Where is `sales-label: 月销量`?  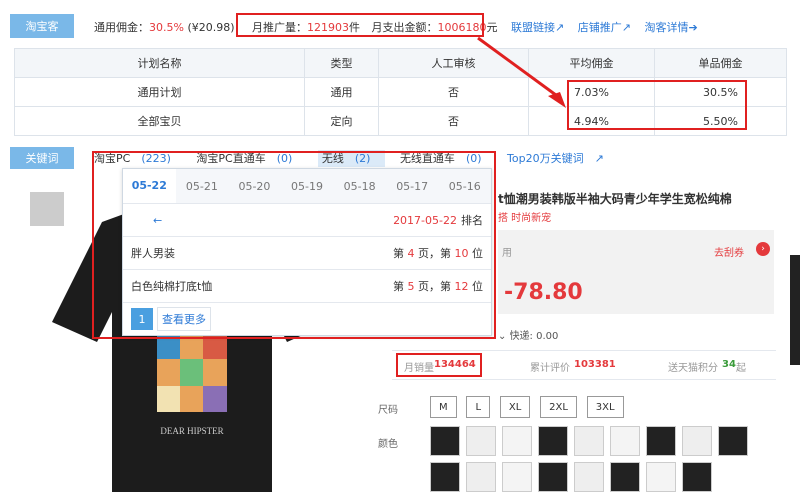
sales-label: 月销量 is located at coordinates (419, 368).